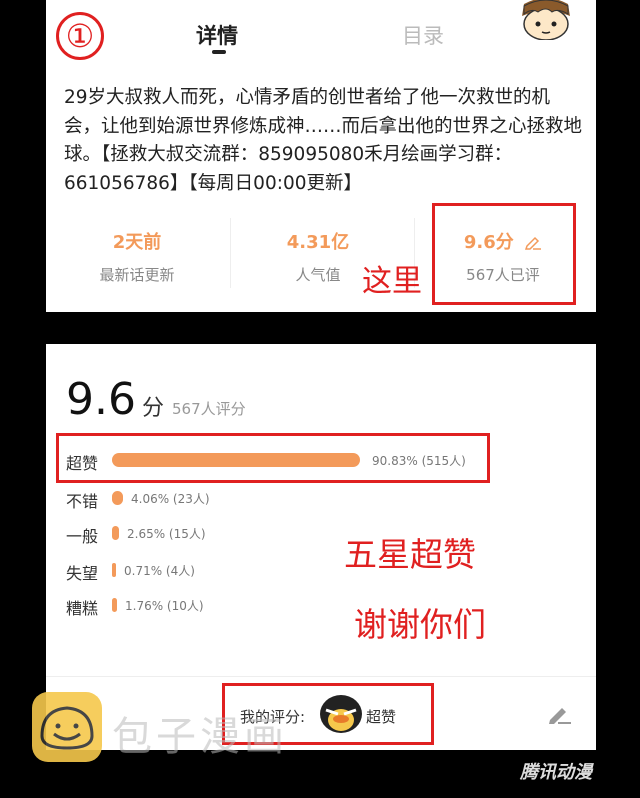 This screenshot has height=798, width=640. Describe the element at coordinates (219, 52) in the screenshot. I see `active-tab-indicator` at that location.